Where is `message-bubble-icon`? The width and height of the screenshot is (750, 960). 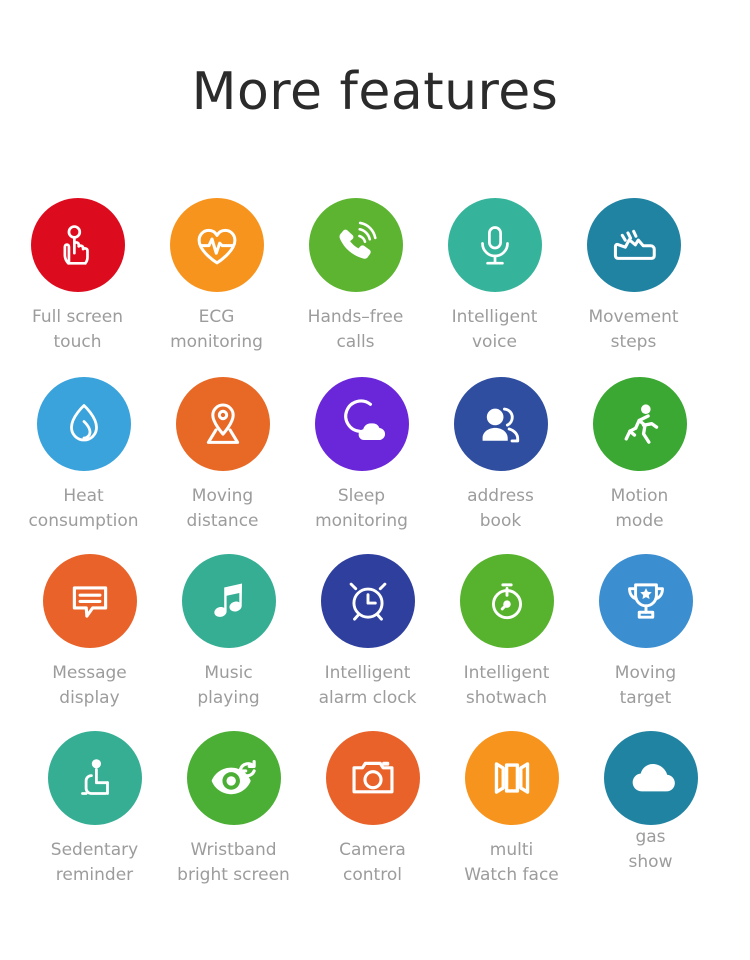
message-bubble-icon is located at coordinates (89, 601).